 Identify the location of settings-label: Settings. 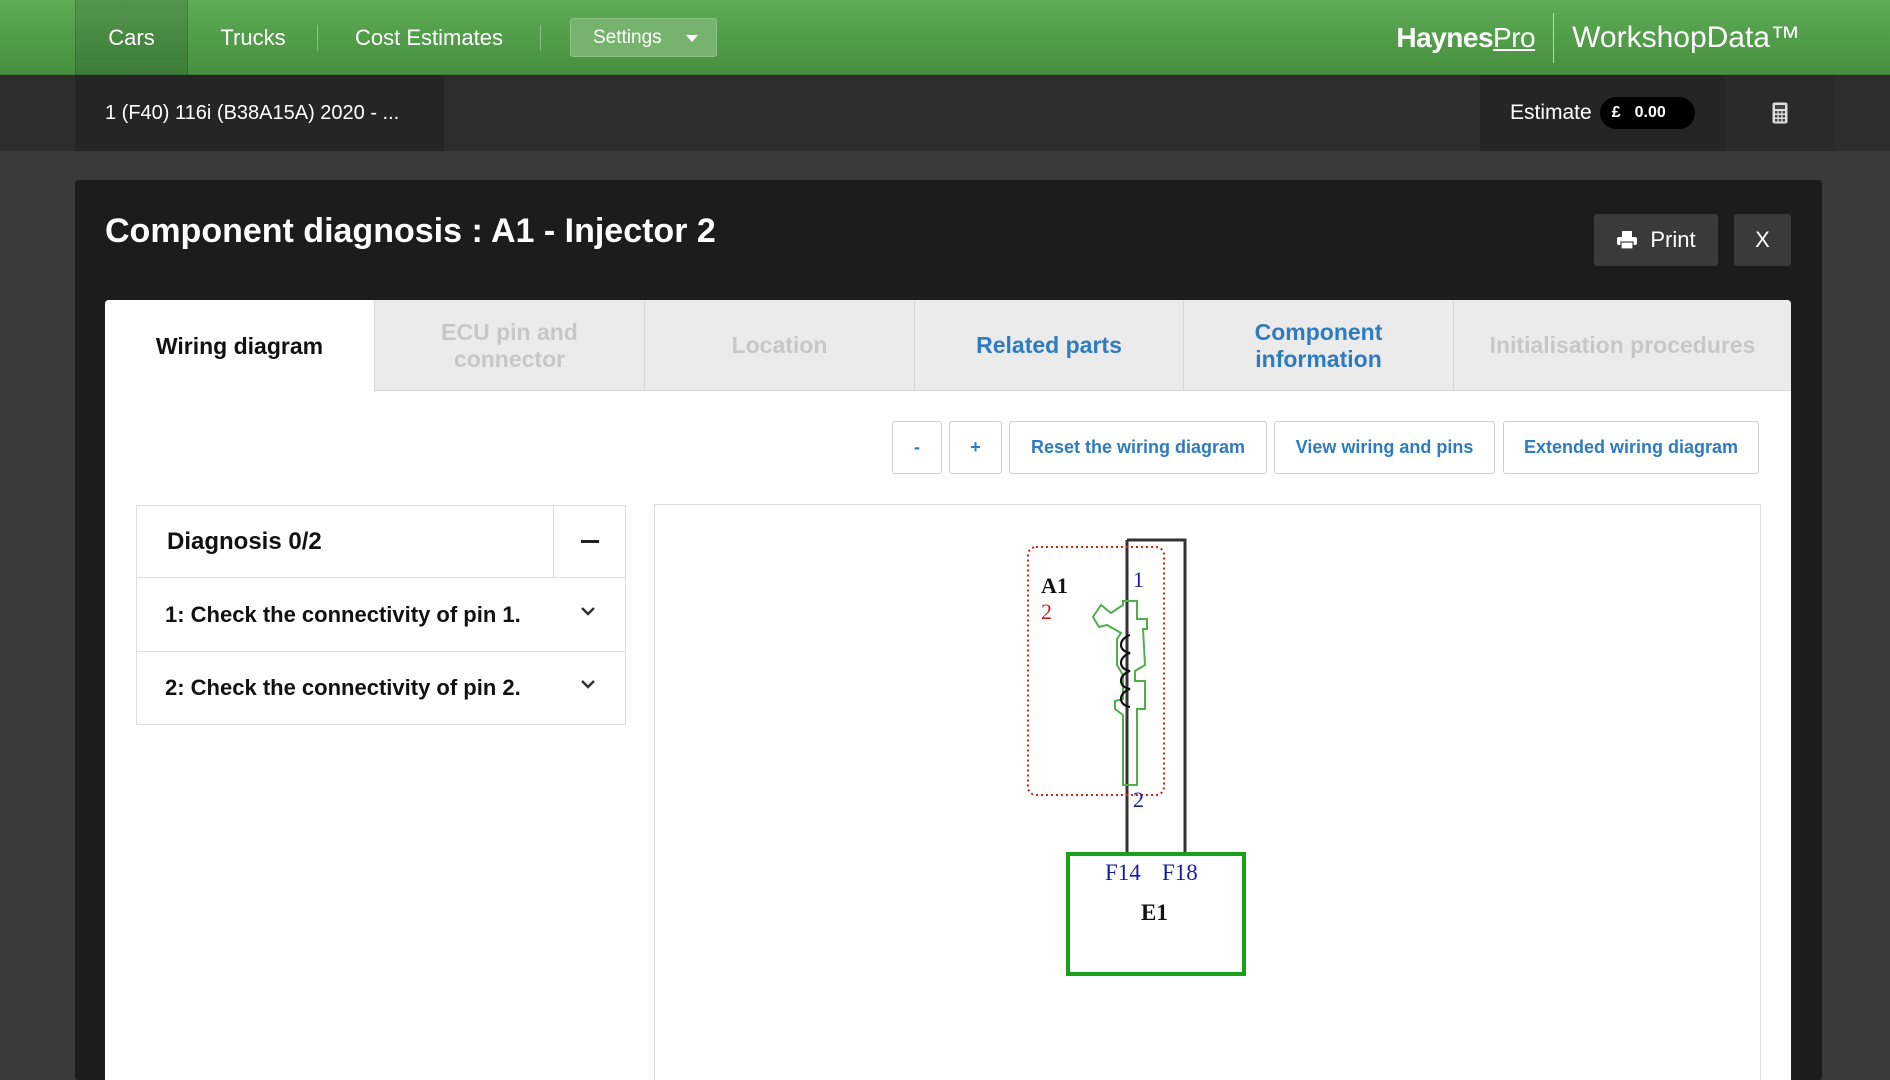
(627, 37).